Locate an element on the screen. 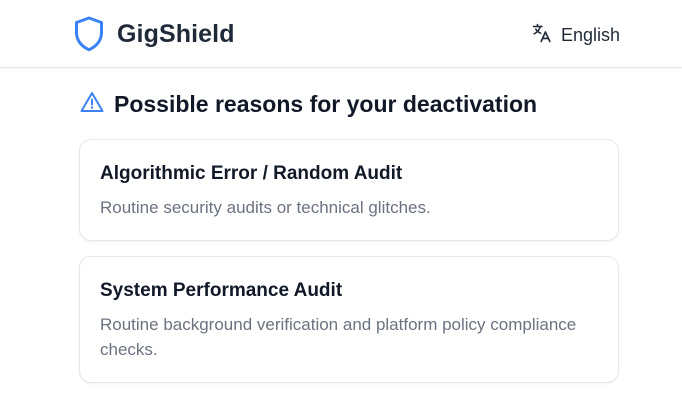 Image resolution: width=682 pixels, height=403 pixels. section-heading: Possible reasons for your deactivation is located at coordinates (308, 104).